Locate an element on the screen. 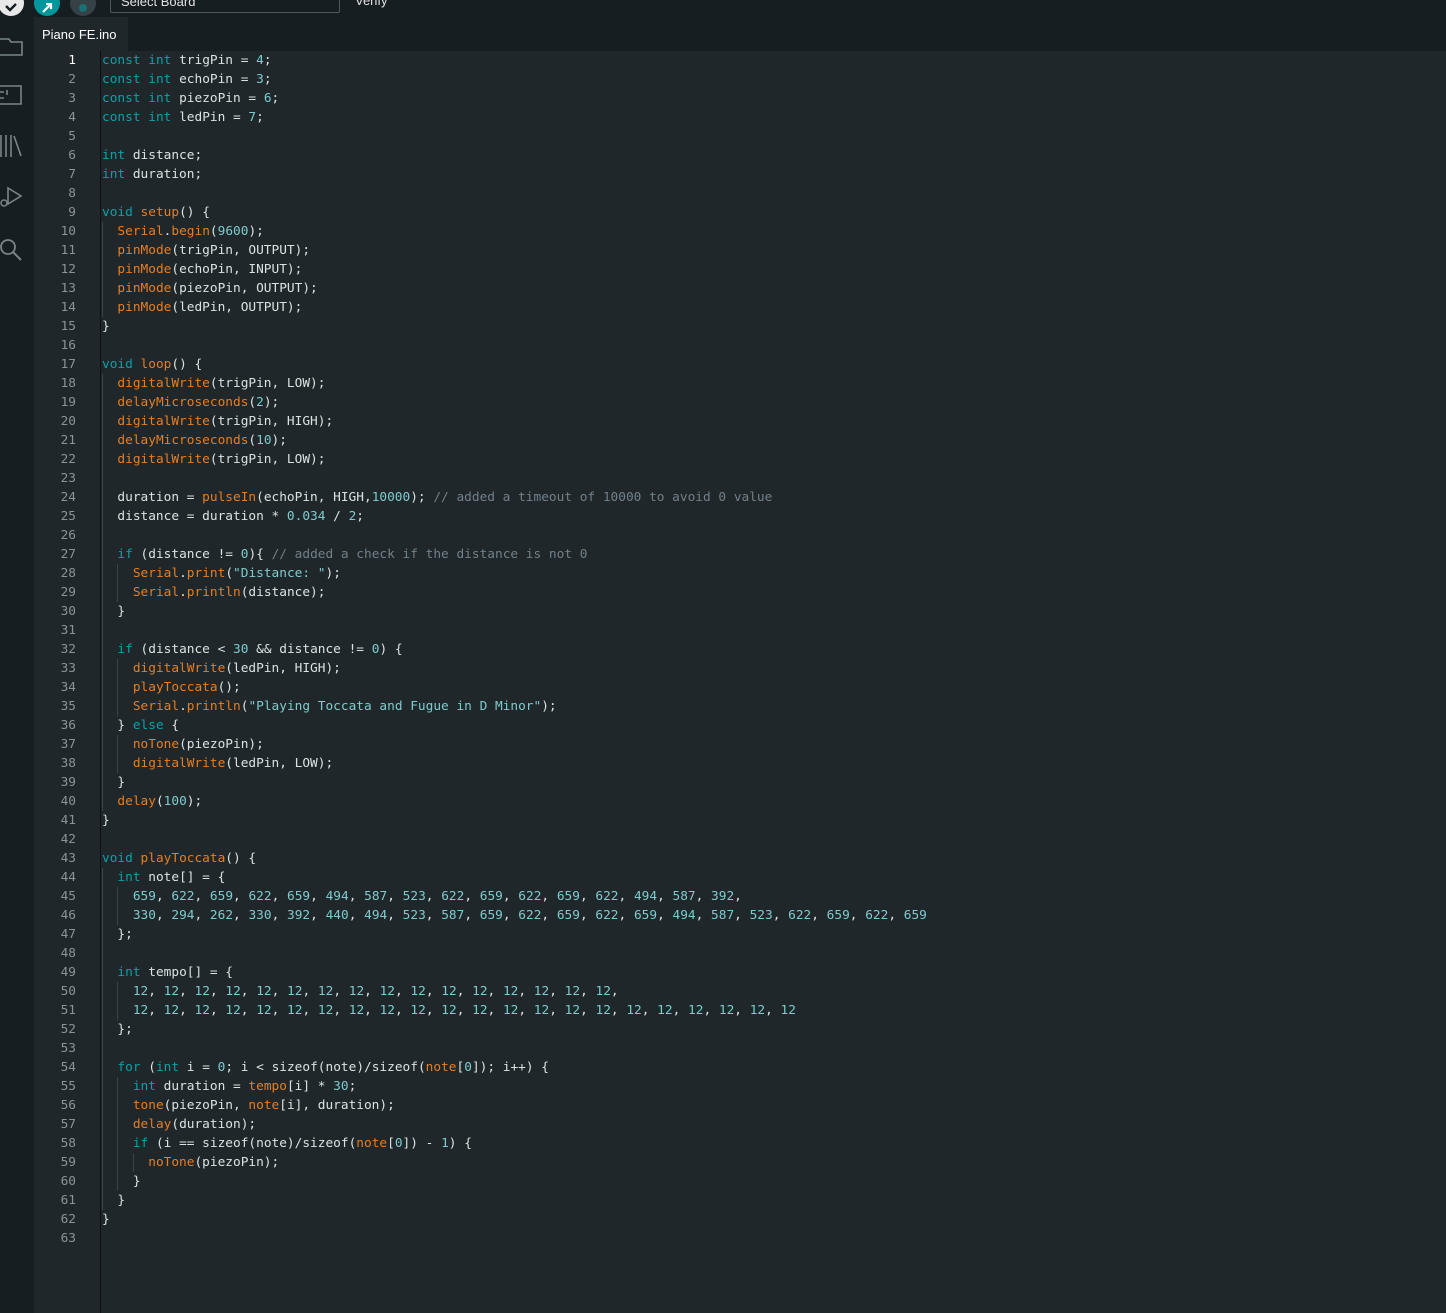 The image size is (1446, 1313). code-line: Serial.begin(9600); is located at coordinates (190, 231).